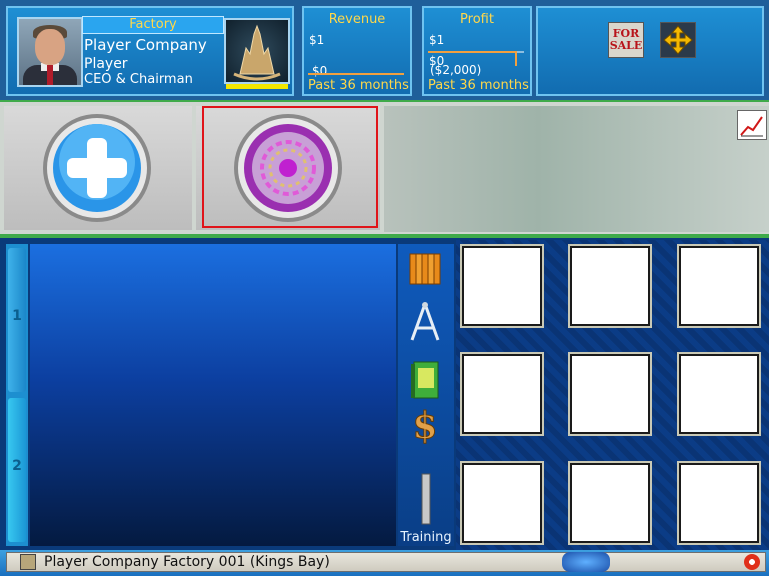 The width and height of the screenshot is (769, 576). What do you see at coordinates (477, 51) in the screenshot?
I see `profit-chart-panel: $1 $0 ($2,000) Profit Past 36 months` at bounding box center [477, 51].